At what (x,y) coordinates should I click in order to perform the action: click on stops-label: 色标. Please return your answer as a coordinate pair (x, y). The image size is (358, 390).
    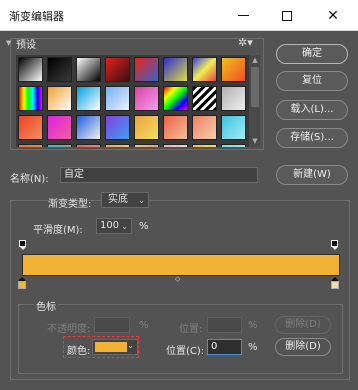
    Looking at the image, I should click on (46, 305).